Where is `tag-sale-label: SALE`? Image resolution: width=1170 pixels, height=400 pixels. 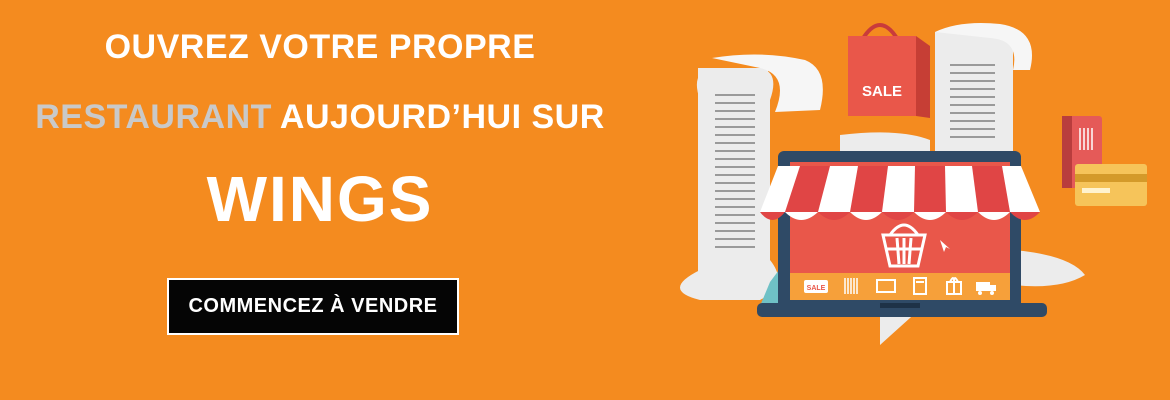 tag-sale-label: SALE is located at coordinates (816, 288).